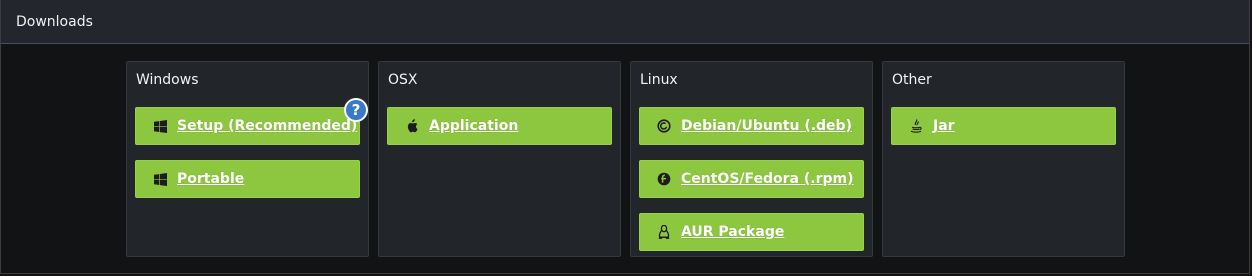 This screenshot has height=276, width=1252. What do you see at coordinates (916, 125) in the screenshot?
I see `java-icon` at bounding box center [916, 125].